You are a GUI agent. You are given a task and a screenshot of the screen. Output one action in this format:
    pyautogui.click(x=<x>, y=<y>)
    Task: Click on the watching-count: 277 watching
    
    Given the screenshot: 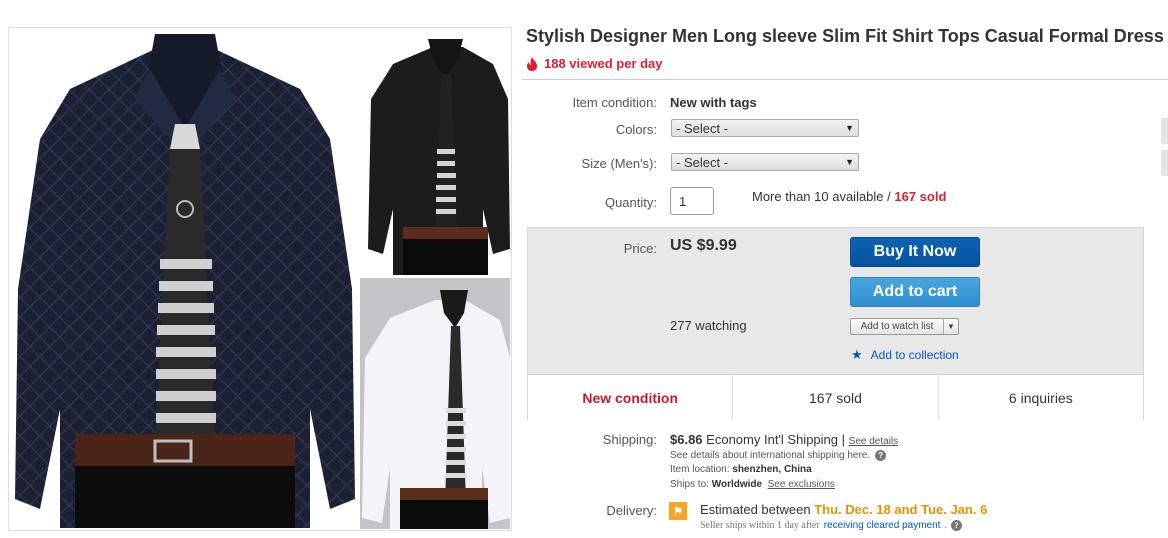 What is the action you would take?
    pyautogui.click(x=708, y=325)
    